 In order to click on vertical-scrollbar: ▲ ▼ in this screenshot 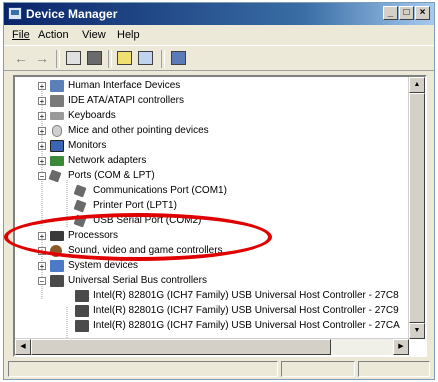, I will do `click(416, 208)`.